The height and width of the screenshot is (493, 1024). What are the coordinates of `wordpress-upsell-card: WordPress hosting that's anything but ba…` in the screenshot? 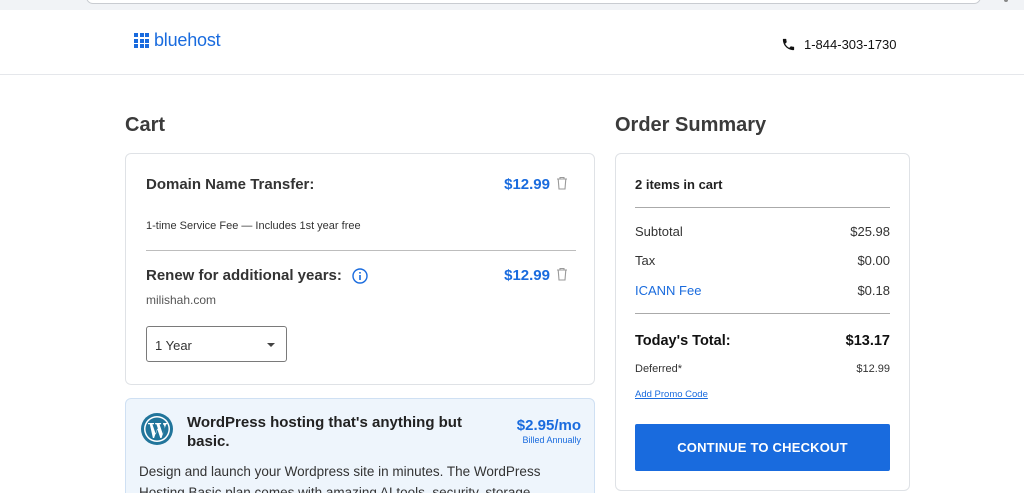 It's located at (360, 445).